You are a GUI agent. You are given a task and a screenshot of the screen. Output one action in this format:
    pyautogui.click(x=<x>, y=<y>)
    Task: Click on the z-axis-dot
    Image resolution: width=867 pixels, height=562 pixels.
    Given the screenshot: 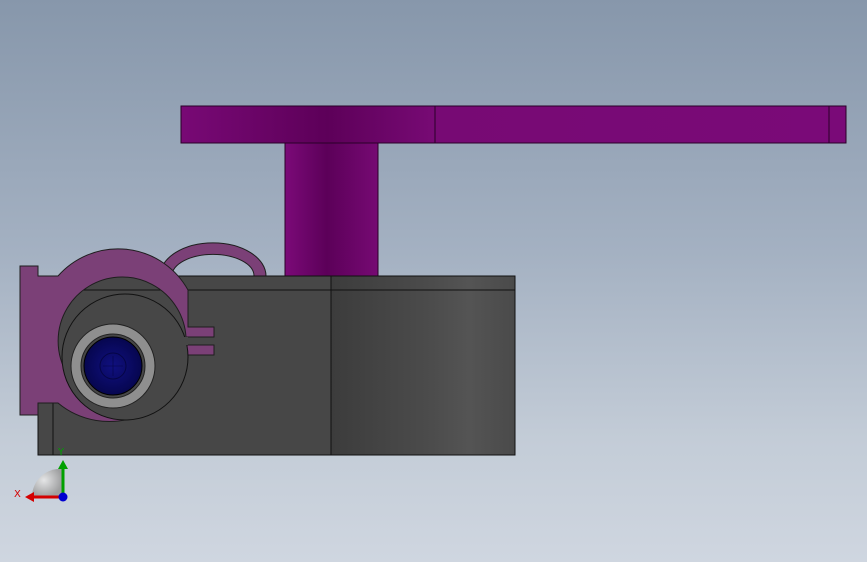 What is the action you would take?
    pyautogui.click(x=63, y=497)
    